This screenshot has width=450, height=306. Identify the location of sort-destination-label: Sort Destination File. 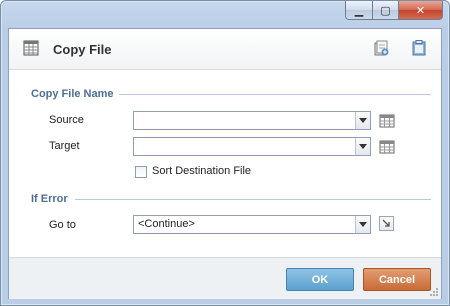
(202, 171).